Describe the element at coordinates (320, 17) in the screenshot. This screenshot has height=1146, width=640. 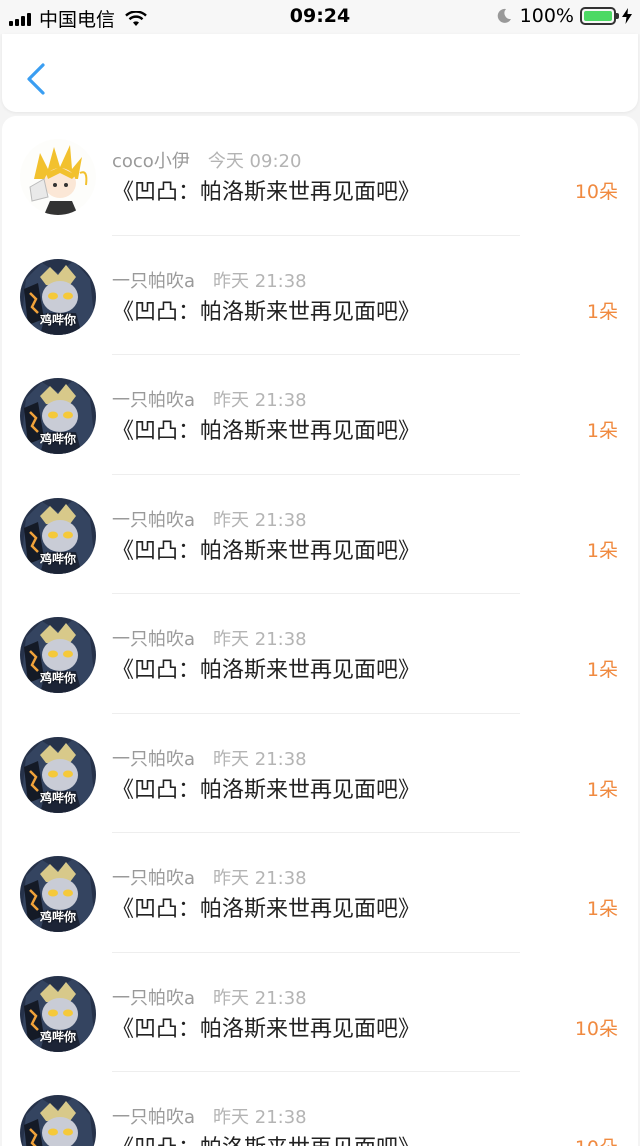
I see `status-bar: 中国电信 09:24 100%` at that location.